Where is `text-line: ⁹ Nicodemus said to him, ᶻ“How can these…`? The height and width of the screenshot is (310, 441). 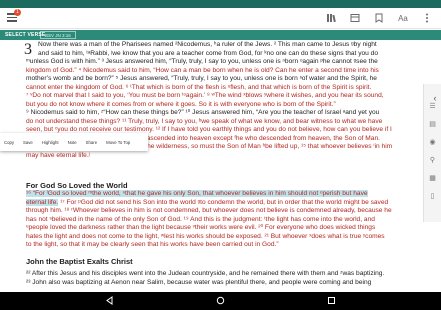
text-line: ⁹ Nicodemus said to him, ᶻ“How can these… is located at coordinates (203, 112).